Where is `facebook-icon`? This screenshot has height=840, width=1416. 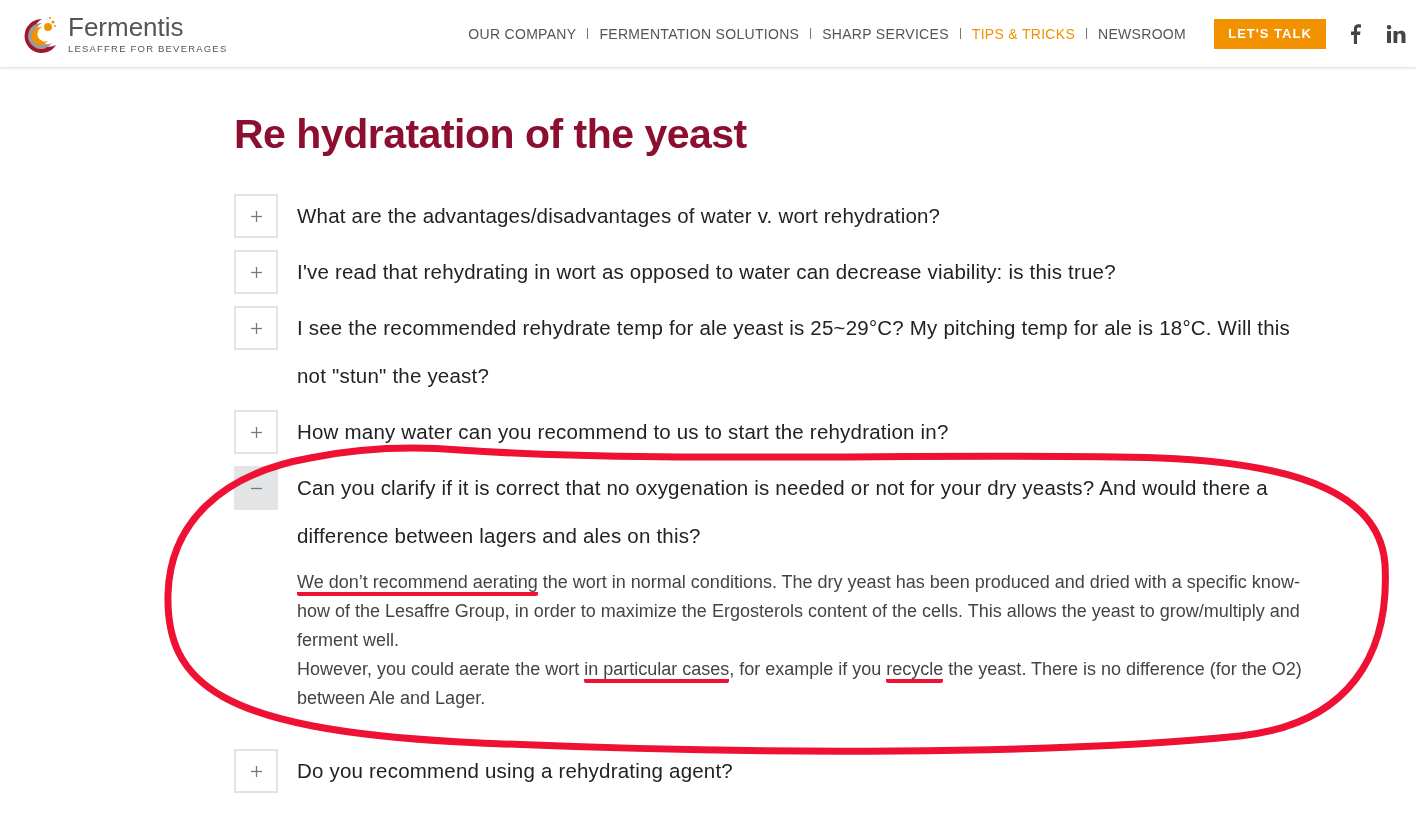 facebook-icon is located at coordinates (1355, 33).